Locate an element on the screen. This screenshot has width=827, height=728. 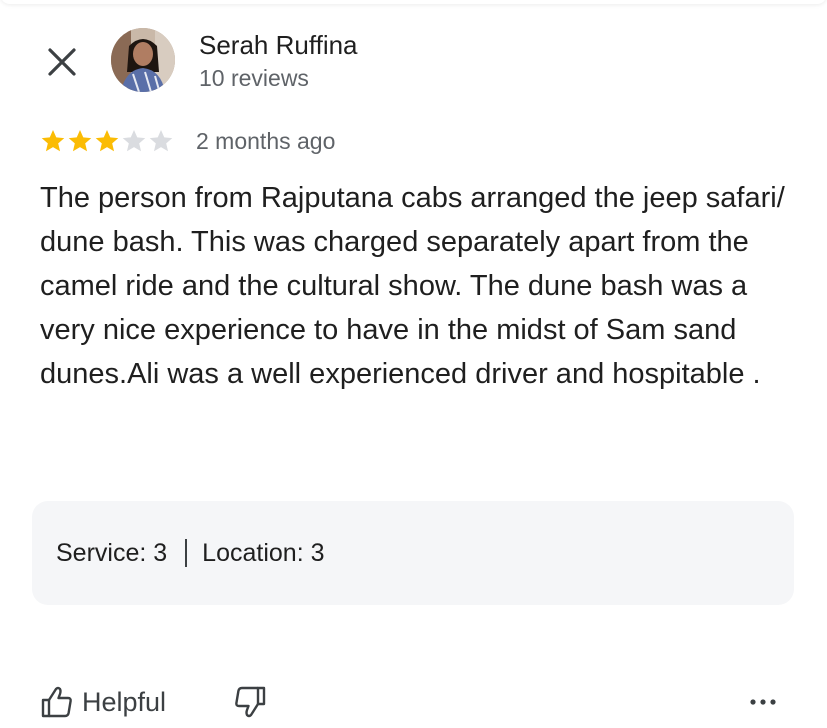
helpful-label: Helpful is located at coordinates (124, 702).